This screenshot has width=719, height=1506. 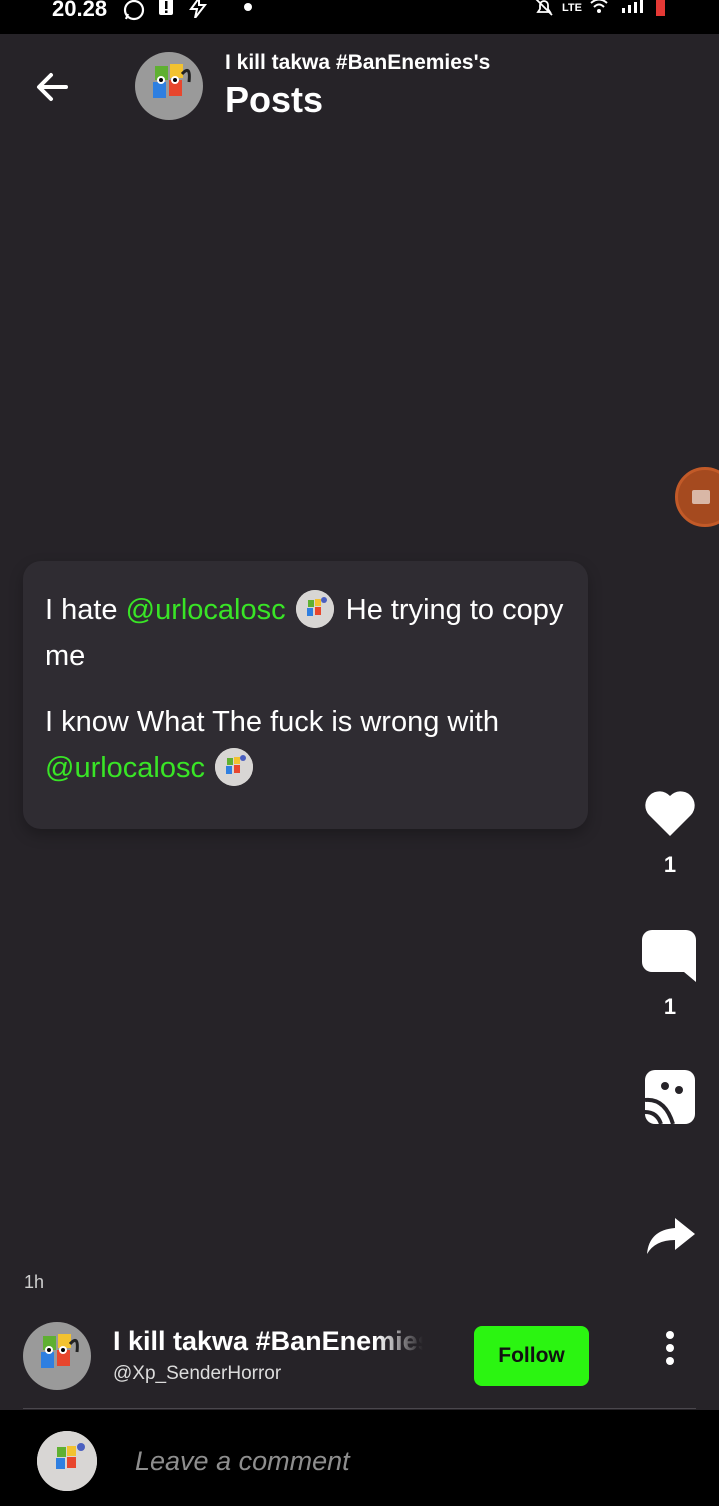 What do you see at coordinates (359, 17) in the screenshot?
I see `status-bar: 20.28 LTE` at bounding box center [359, 17].